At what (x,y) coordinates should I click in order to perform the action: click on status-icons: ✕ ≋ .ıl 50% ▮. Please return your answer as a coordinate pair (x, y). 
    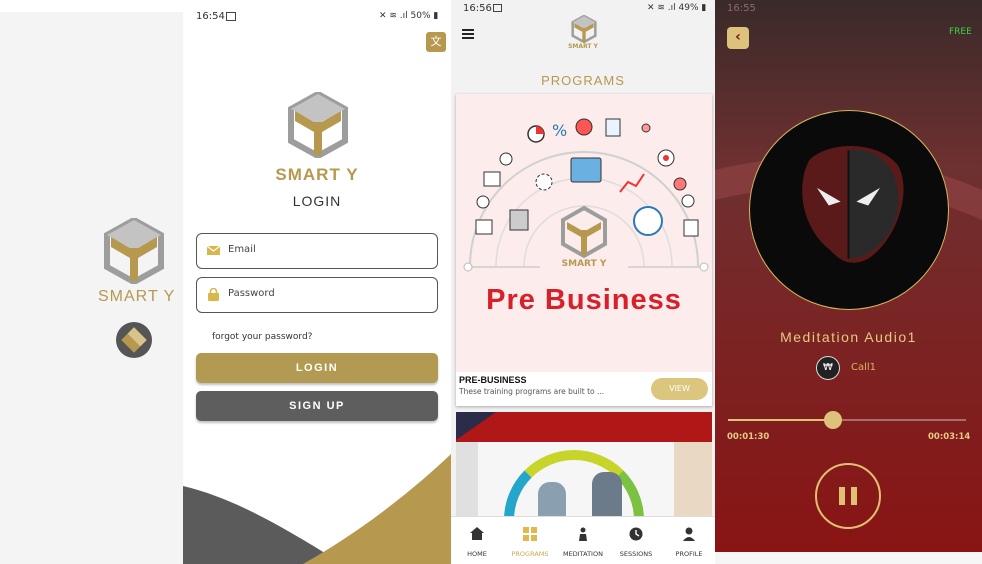
    Looking at the image, I should click on (409, 16).